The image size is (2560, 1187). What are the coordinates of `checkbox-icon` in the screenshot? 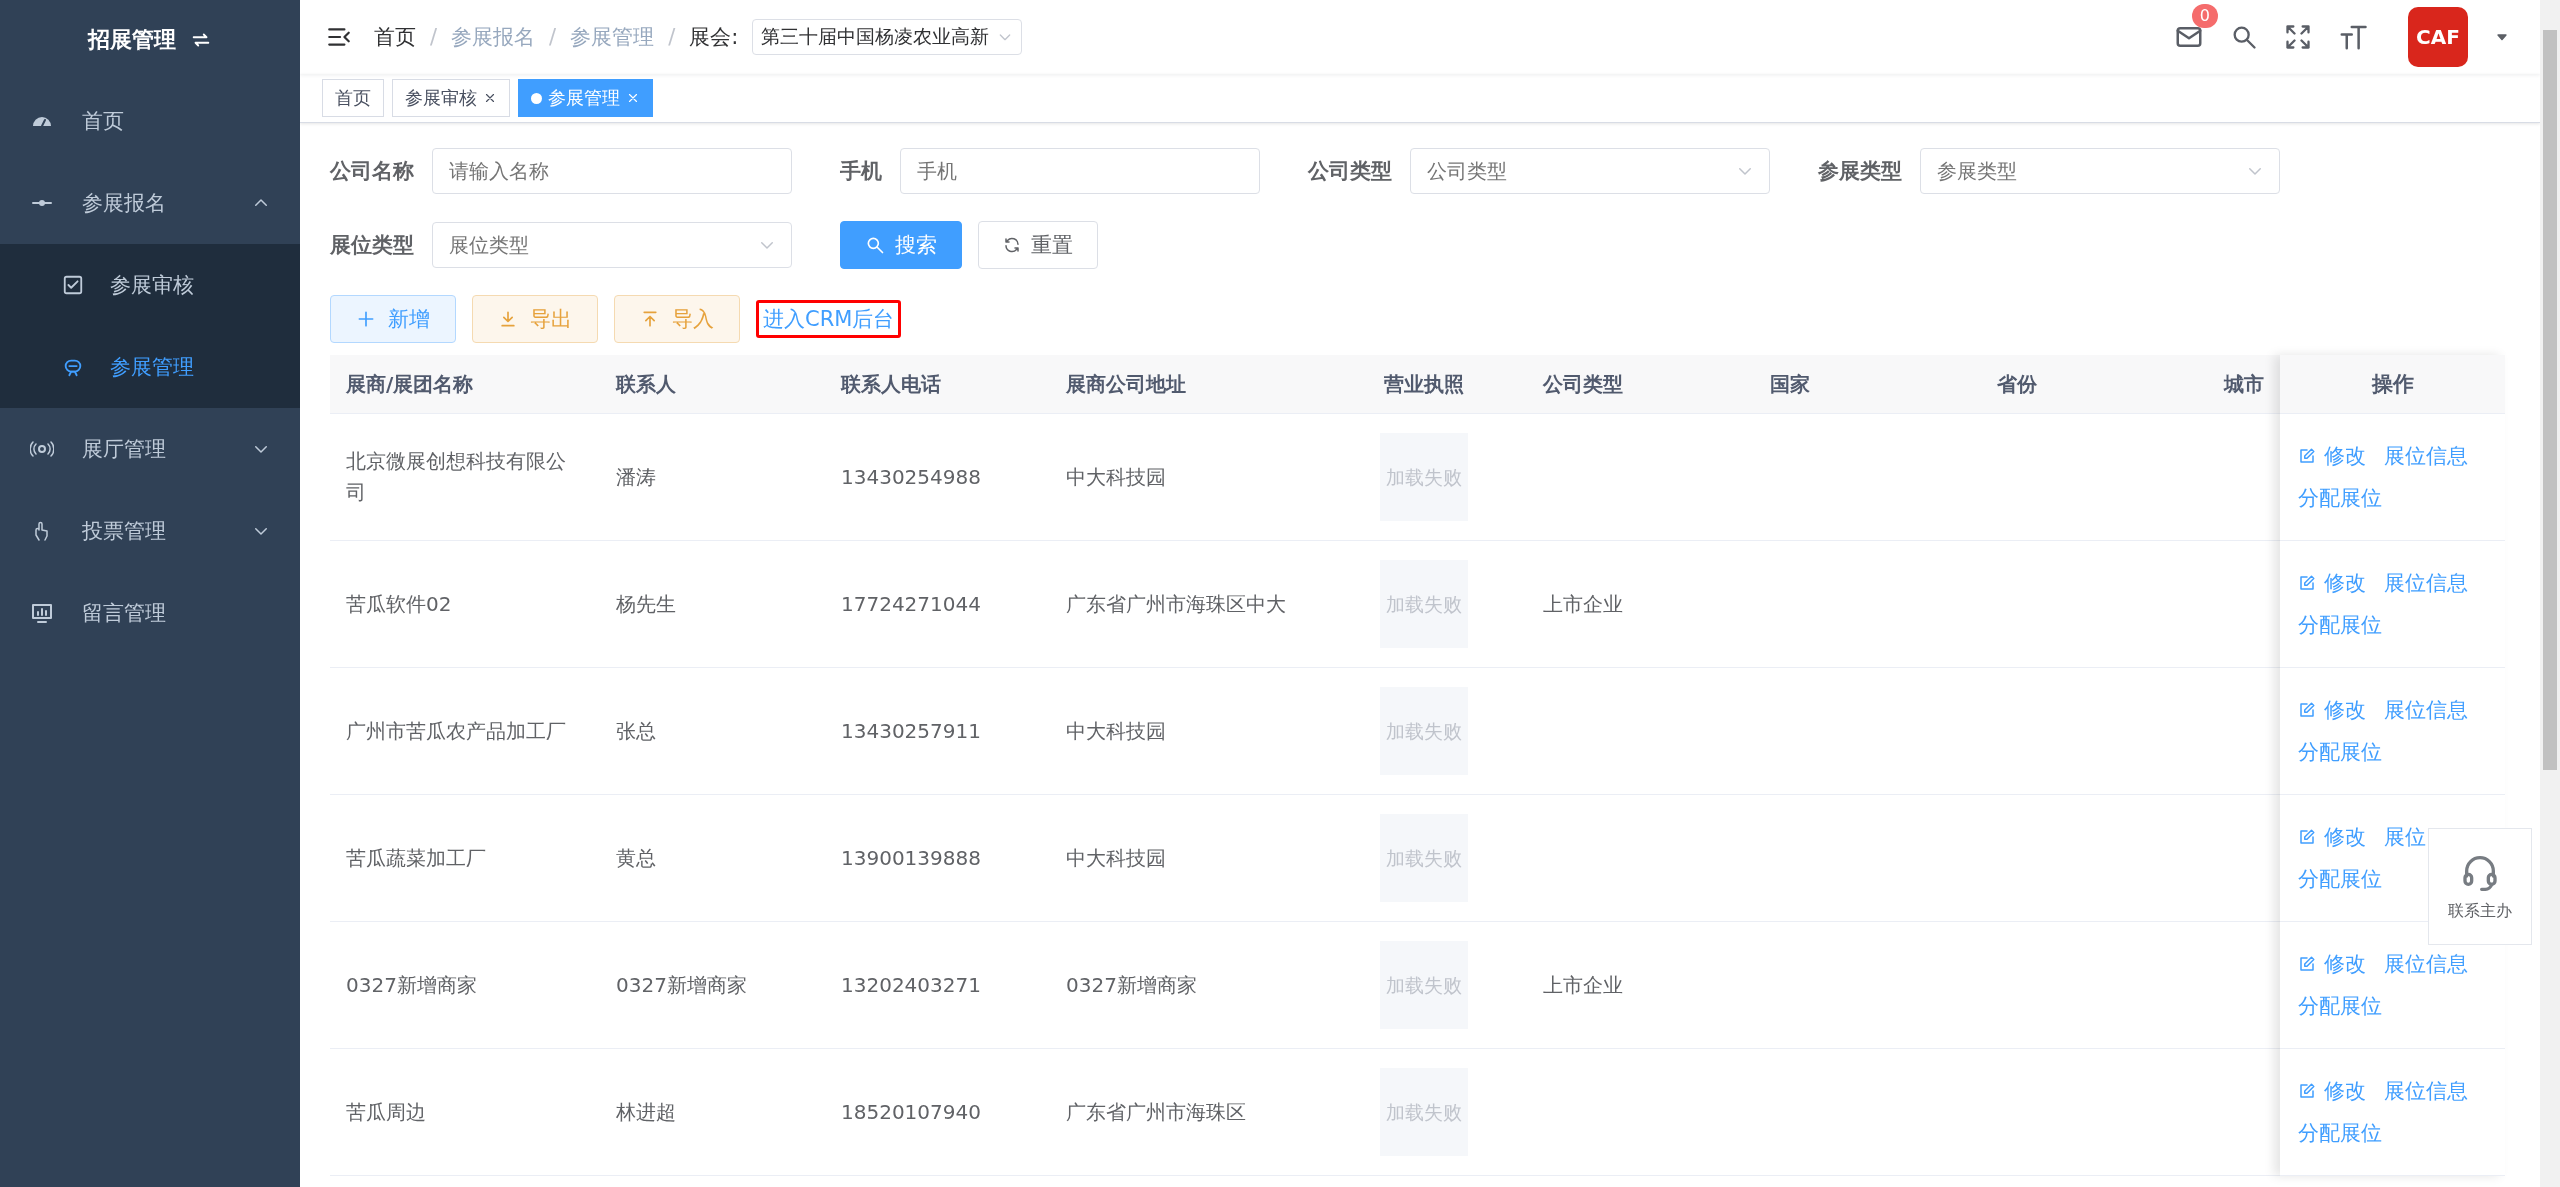 It's located at (73, 285).